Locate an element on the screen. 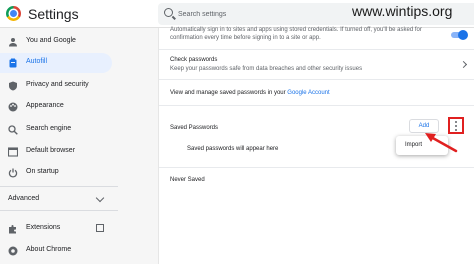 The width and height of the screenshot is (474, 264). sidebar-item-privacy-and-security: Privacy and security is located at coordinates (56, 86).